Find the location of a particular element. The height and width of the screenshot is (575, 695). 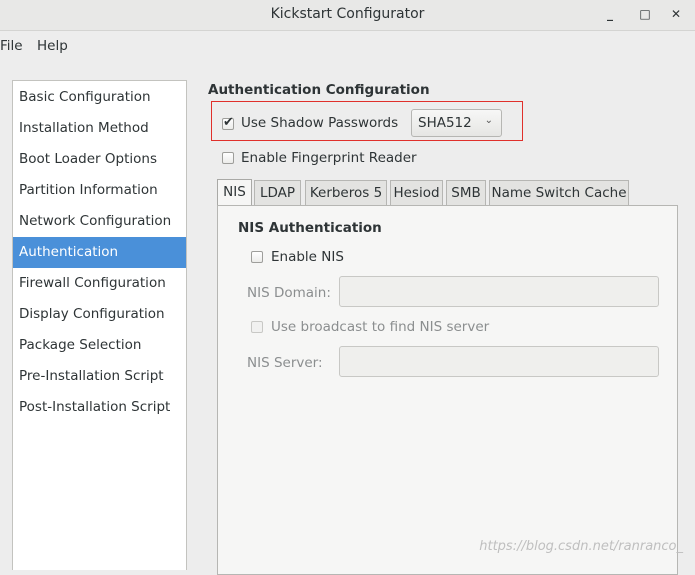

maximize-button: □ is located at coordinates (645, 14).